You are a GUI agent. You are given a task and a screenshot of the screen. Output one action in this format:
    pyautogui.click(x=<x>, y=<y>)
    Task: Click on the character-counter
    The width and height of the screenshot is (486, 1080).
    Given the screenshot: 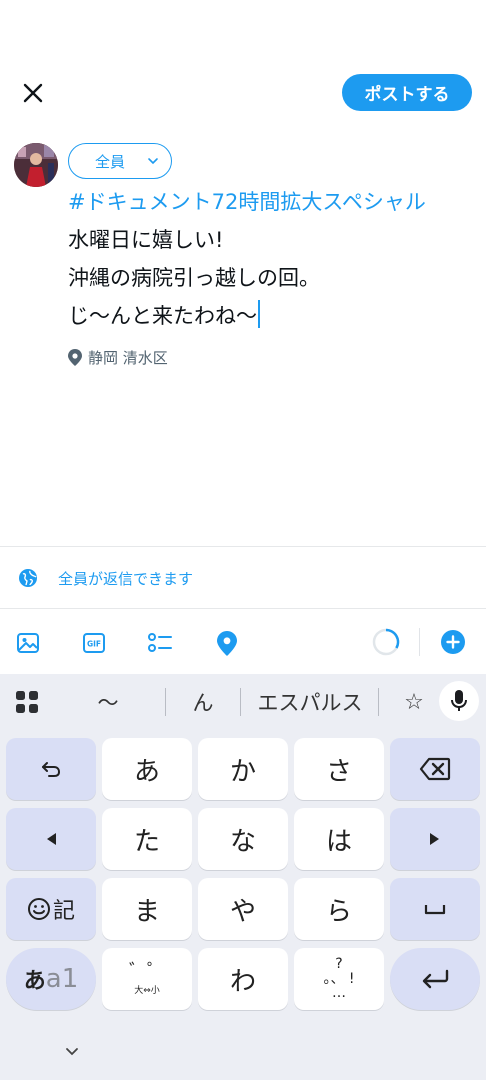 What is the action you would take?
    pyautogui.click(x=386, y=642)
    